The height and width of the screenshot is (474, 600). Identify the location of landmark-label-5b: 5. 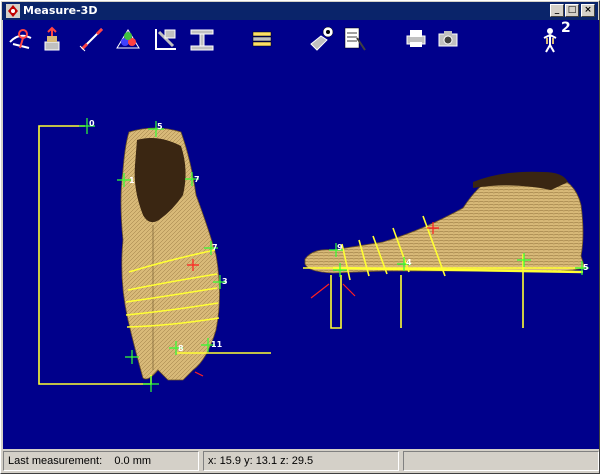
(586, 267).